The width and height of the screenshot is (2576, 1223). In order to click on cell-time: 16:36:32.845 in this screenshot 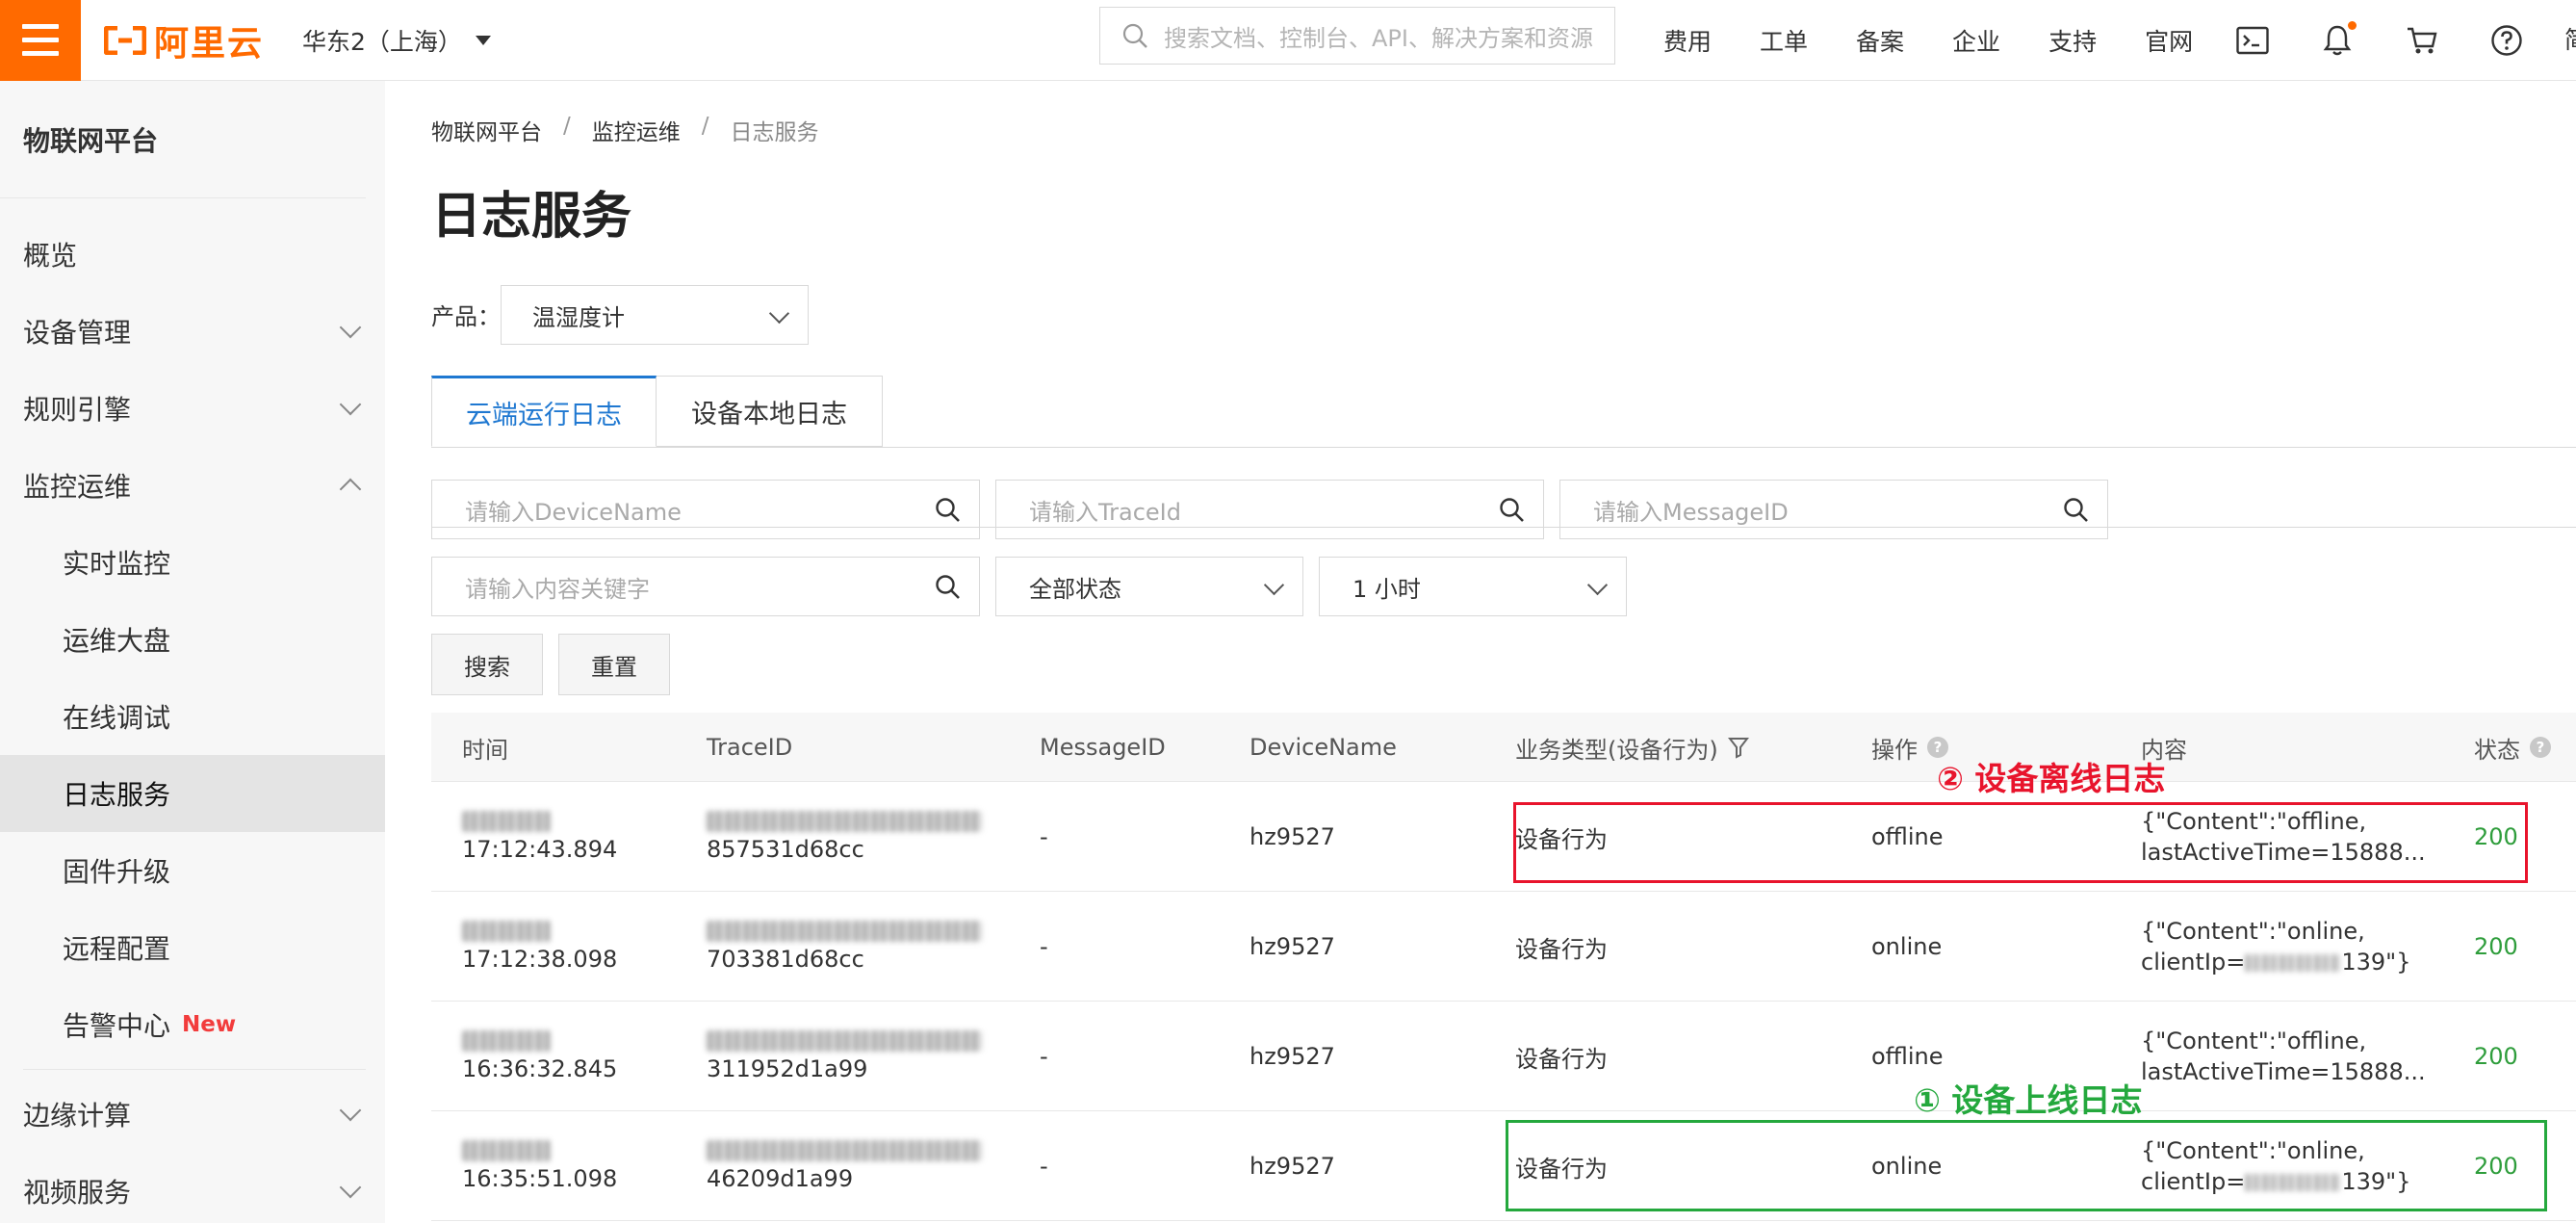, I will do `click(539, 1056)`.